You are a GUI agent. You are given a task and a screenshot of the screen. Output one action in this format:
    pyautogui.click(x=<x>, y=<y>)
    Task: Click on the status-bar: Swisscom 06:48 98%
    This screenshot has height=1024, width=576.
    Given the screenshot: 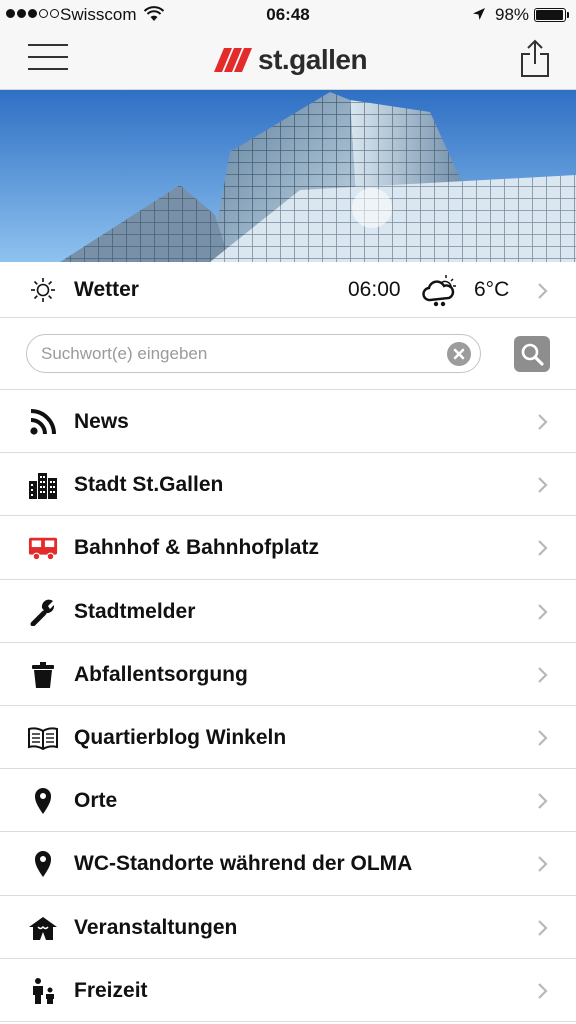 What is the action you would take?
    pyautogui.click(x=288, y=15)
    